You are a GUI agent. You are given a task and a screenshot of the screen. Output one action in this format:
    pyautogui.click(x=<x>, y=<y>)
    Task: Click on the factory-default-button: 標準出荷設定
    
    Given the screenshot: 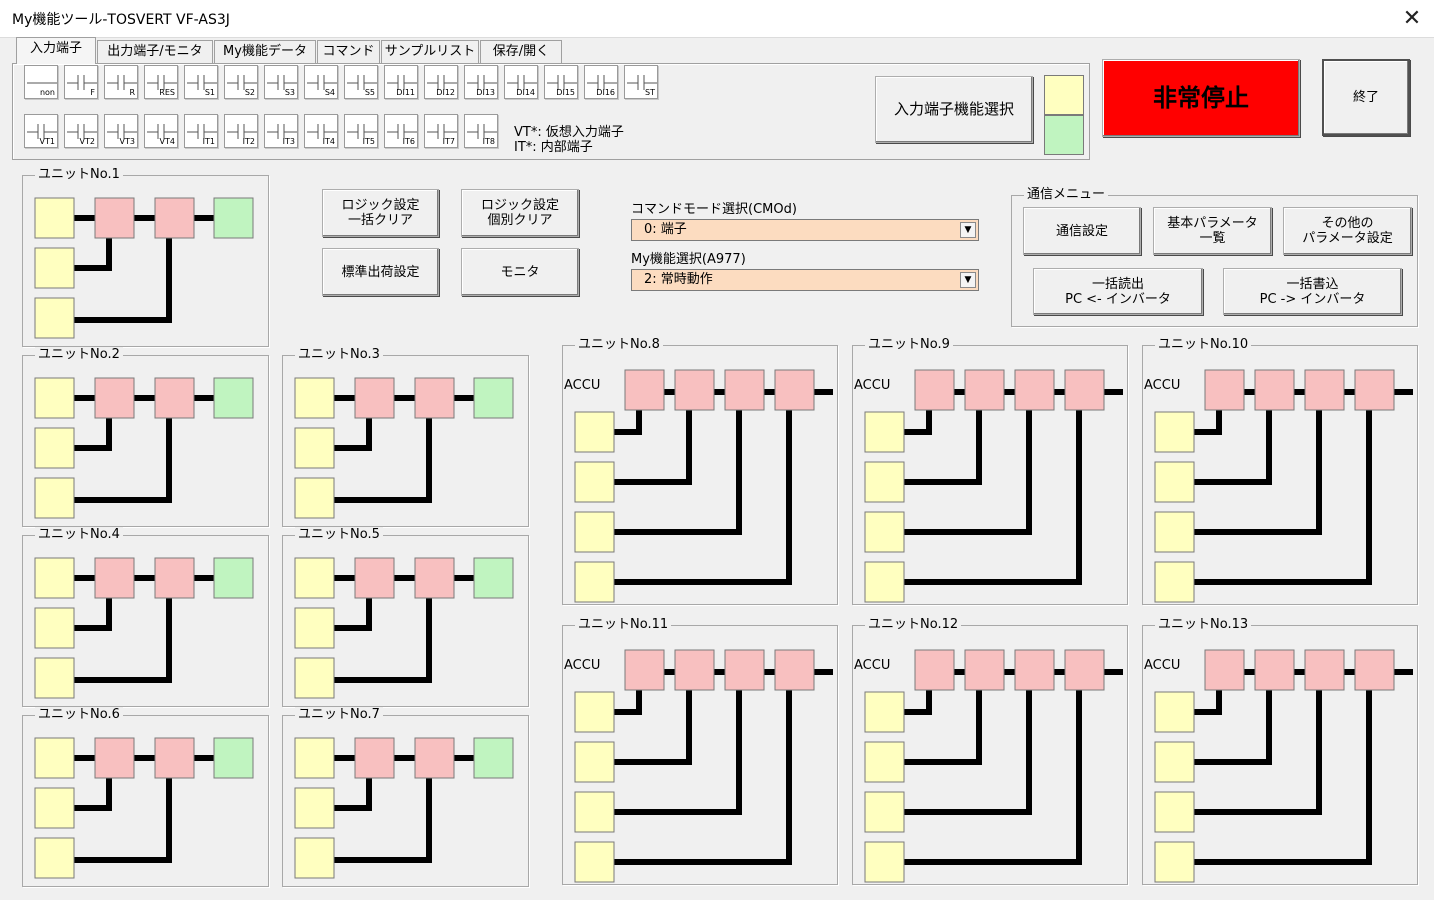 What is the action you would take?
    pyautogui.click(x=380, y=272)
    